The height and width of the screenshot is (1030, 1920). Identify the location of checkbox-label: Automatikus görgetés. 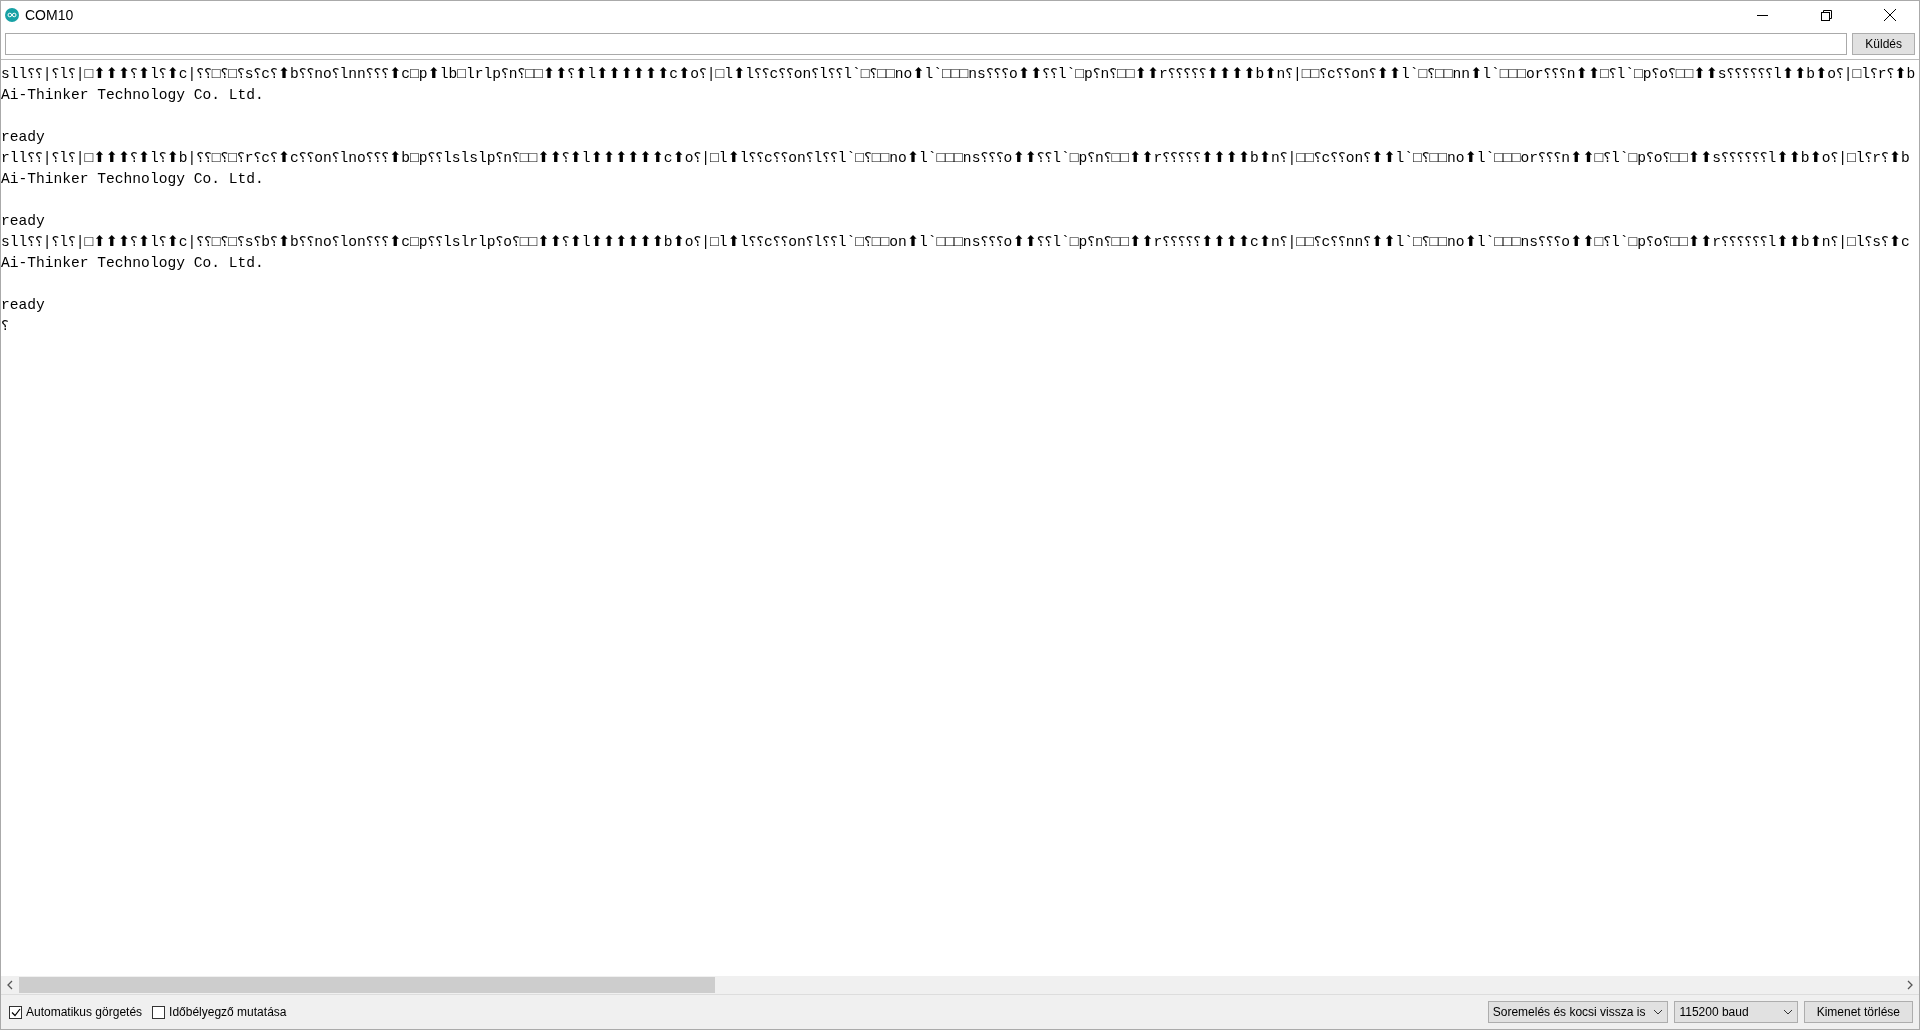
(84, 1012).